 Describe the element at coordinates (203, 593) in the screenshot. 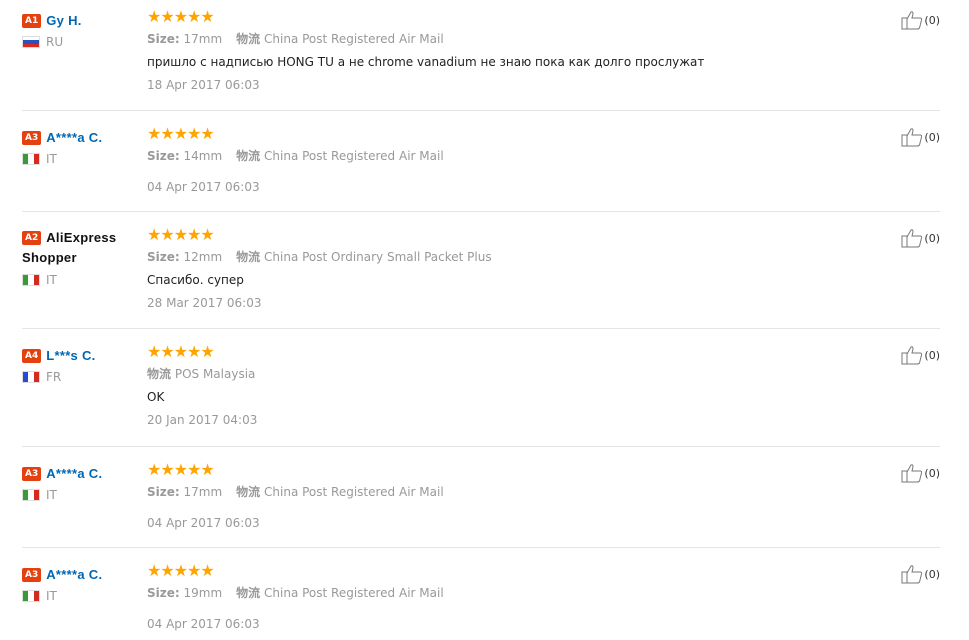

I see `size-value: 19mm` at that location.